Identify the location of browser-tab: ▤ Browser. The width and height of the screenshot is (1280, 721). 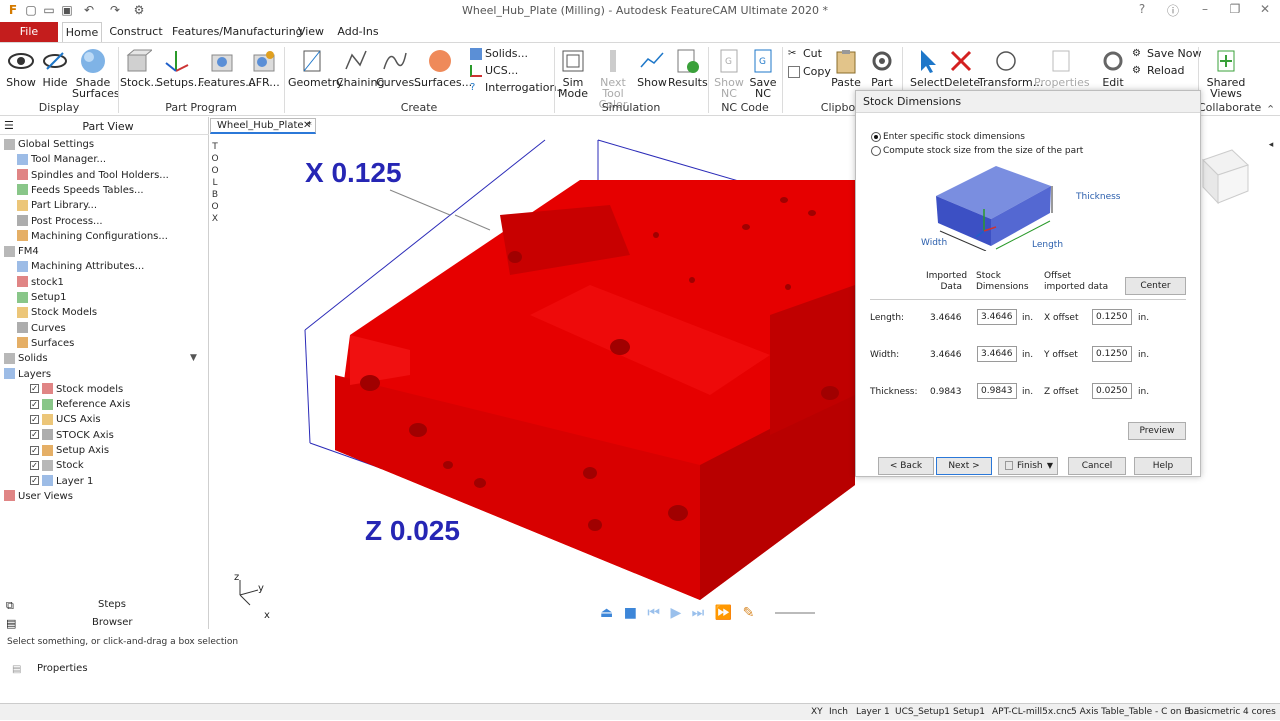
(104, 624).